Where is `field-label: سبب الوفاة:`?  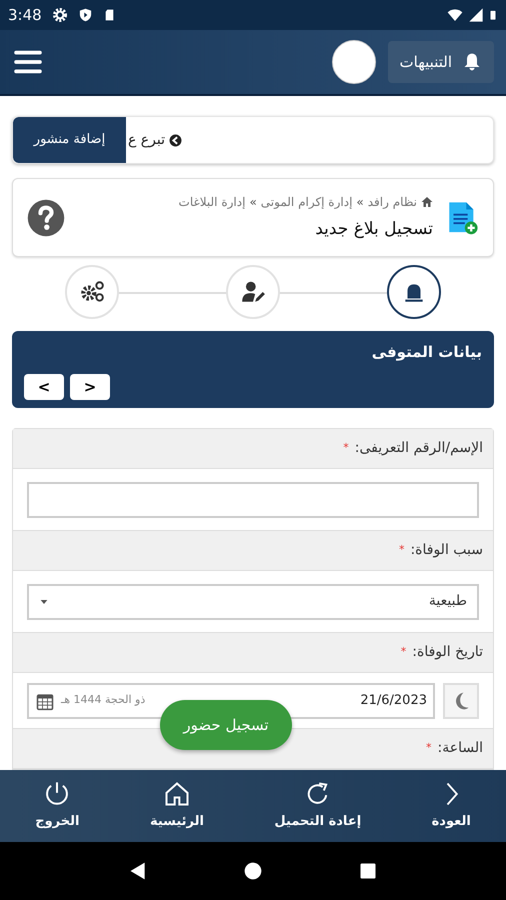
field-label: سبب الوفاة: is located at coordinates (446, 550).